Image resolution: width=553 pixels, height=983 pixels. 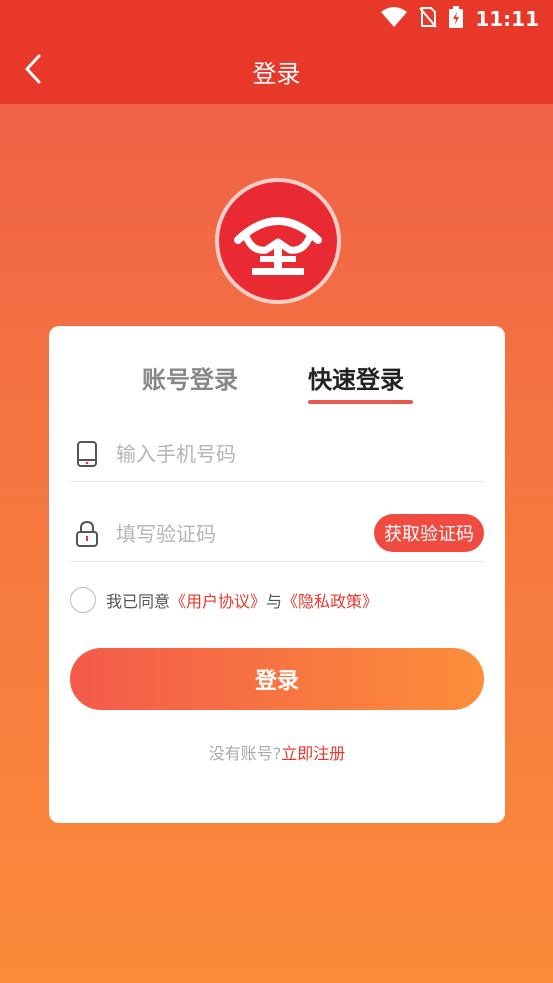 I want to click on phone-icon, so click(x=87, y=454).